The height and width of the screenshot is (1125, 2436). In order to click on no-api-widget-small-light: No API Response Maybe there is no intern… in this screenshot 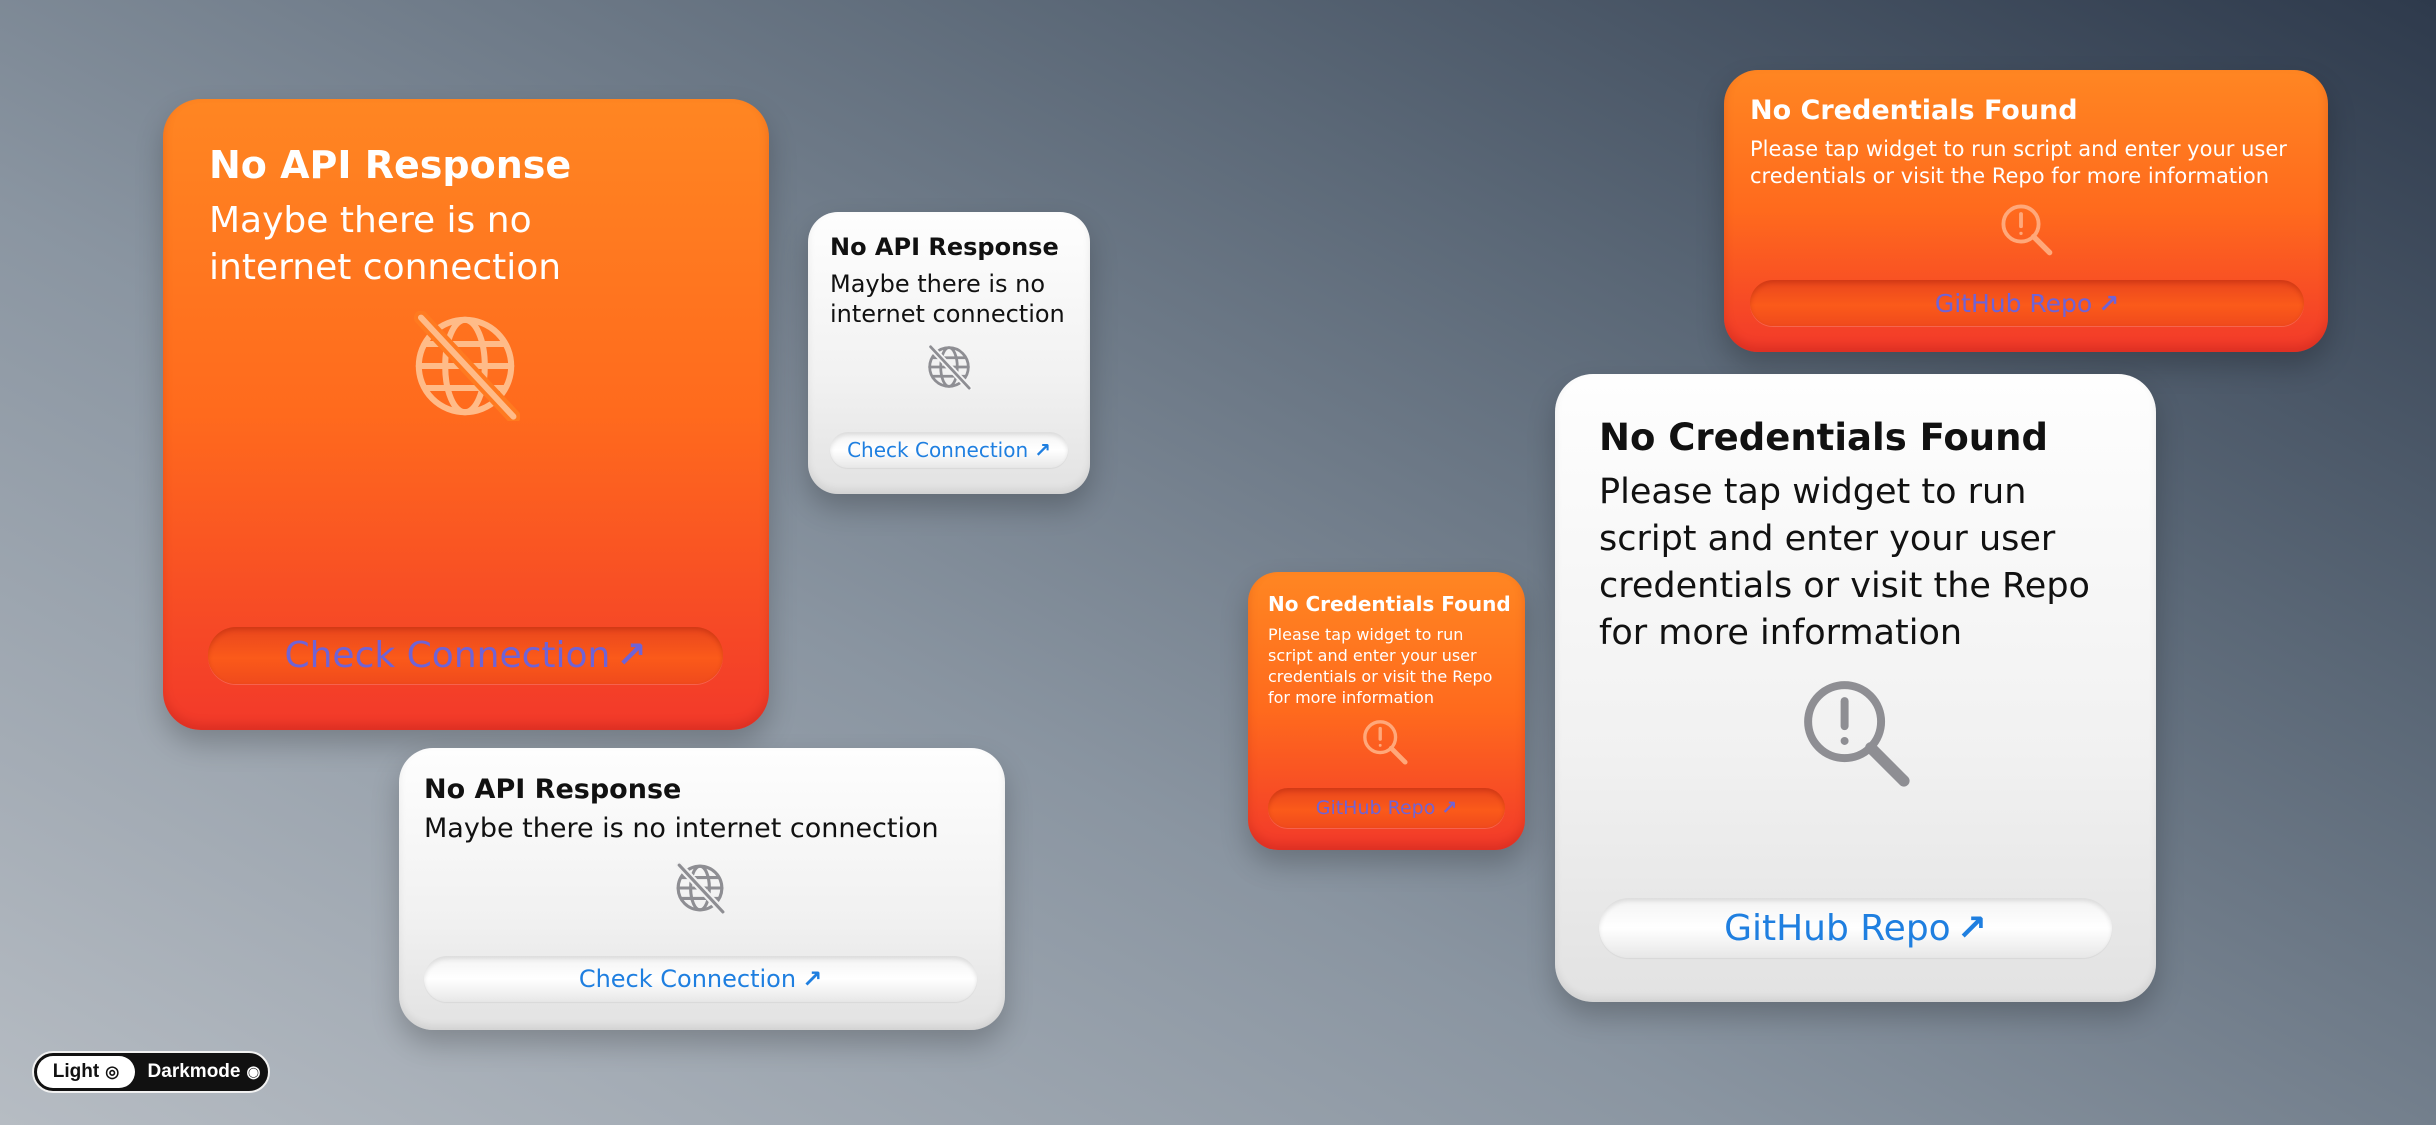, I will do `click(949, 353)`.